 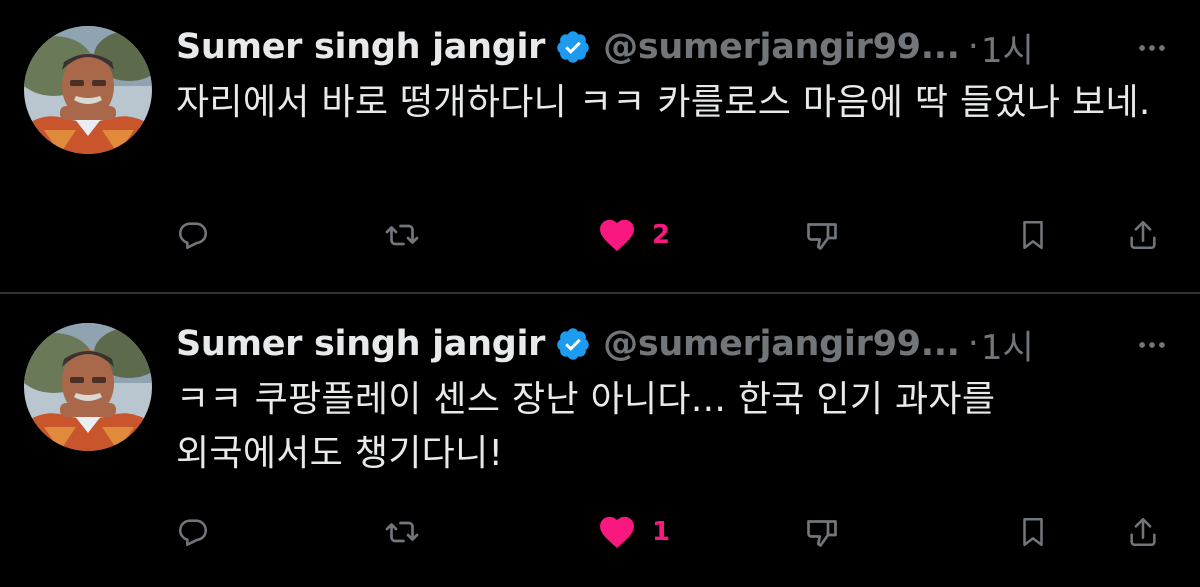 I want to click on tweet-text: 자리에서 바로 떵개하다니 ㅋㅋ 카를로스 마음에 딱 들었나 보네., so click(x=663, y=102).